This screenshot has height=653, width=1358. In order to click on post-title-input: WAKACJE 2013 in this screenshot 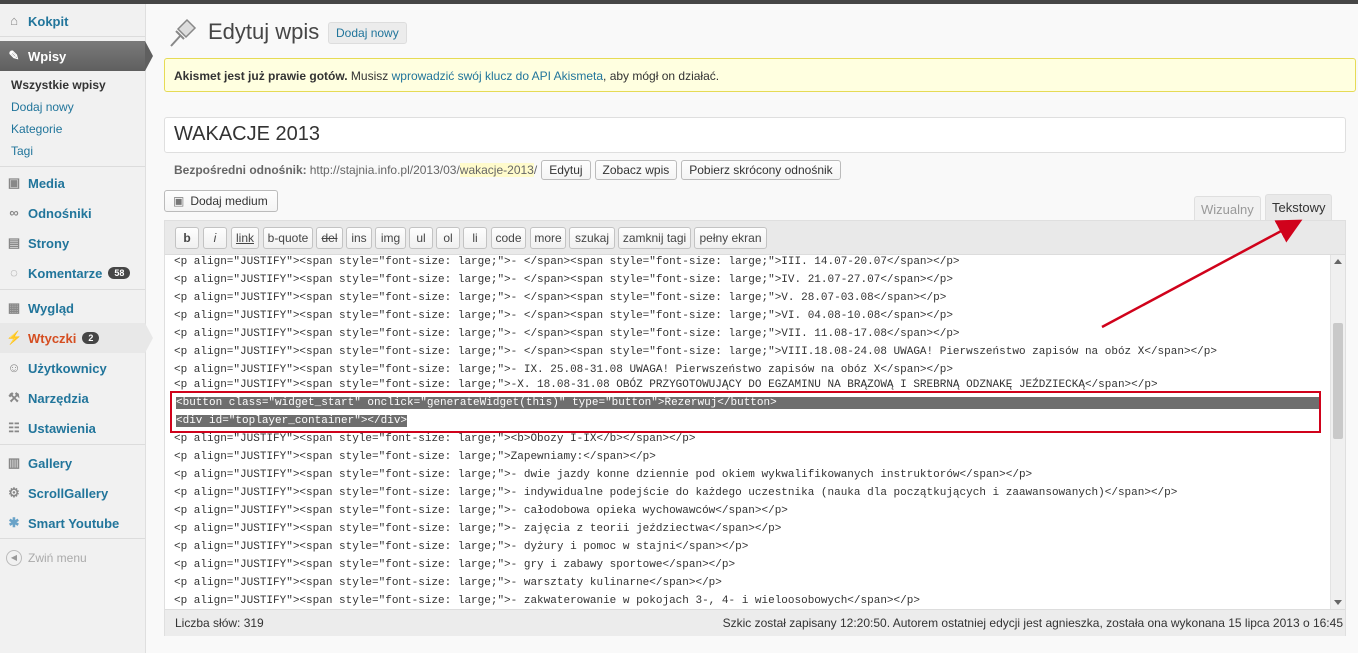, I will do `click(755, 135)`.